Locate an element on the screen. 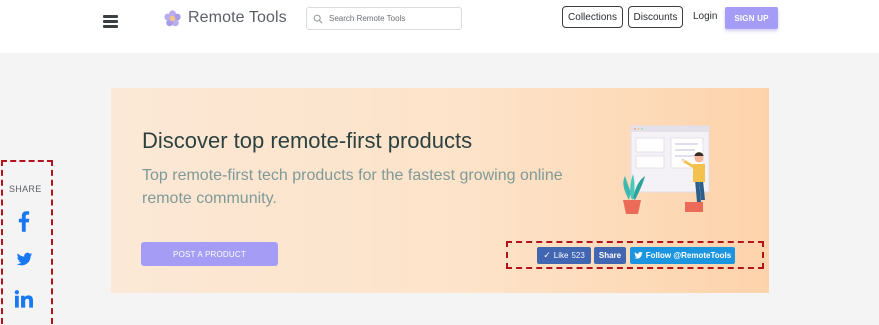  discounts-button: Discounts is located at coordinates (655, 17).